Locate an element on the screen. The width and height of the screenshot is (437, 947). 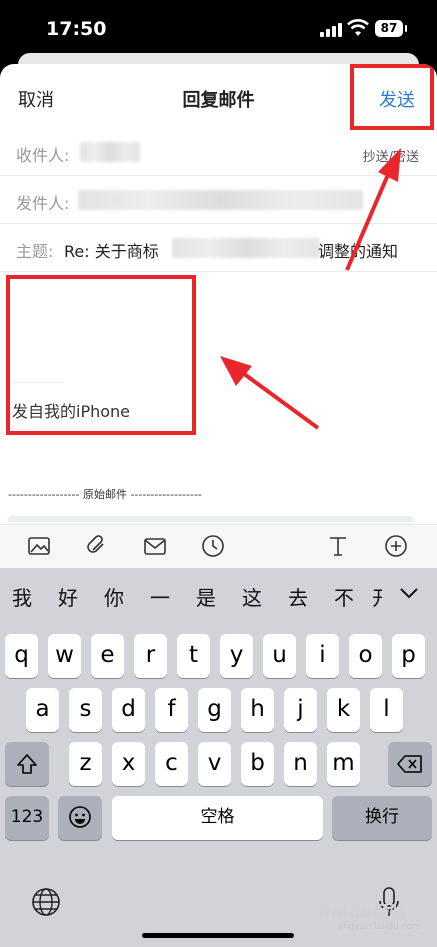
redacted-subject is located at coordinates (246, 248).